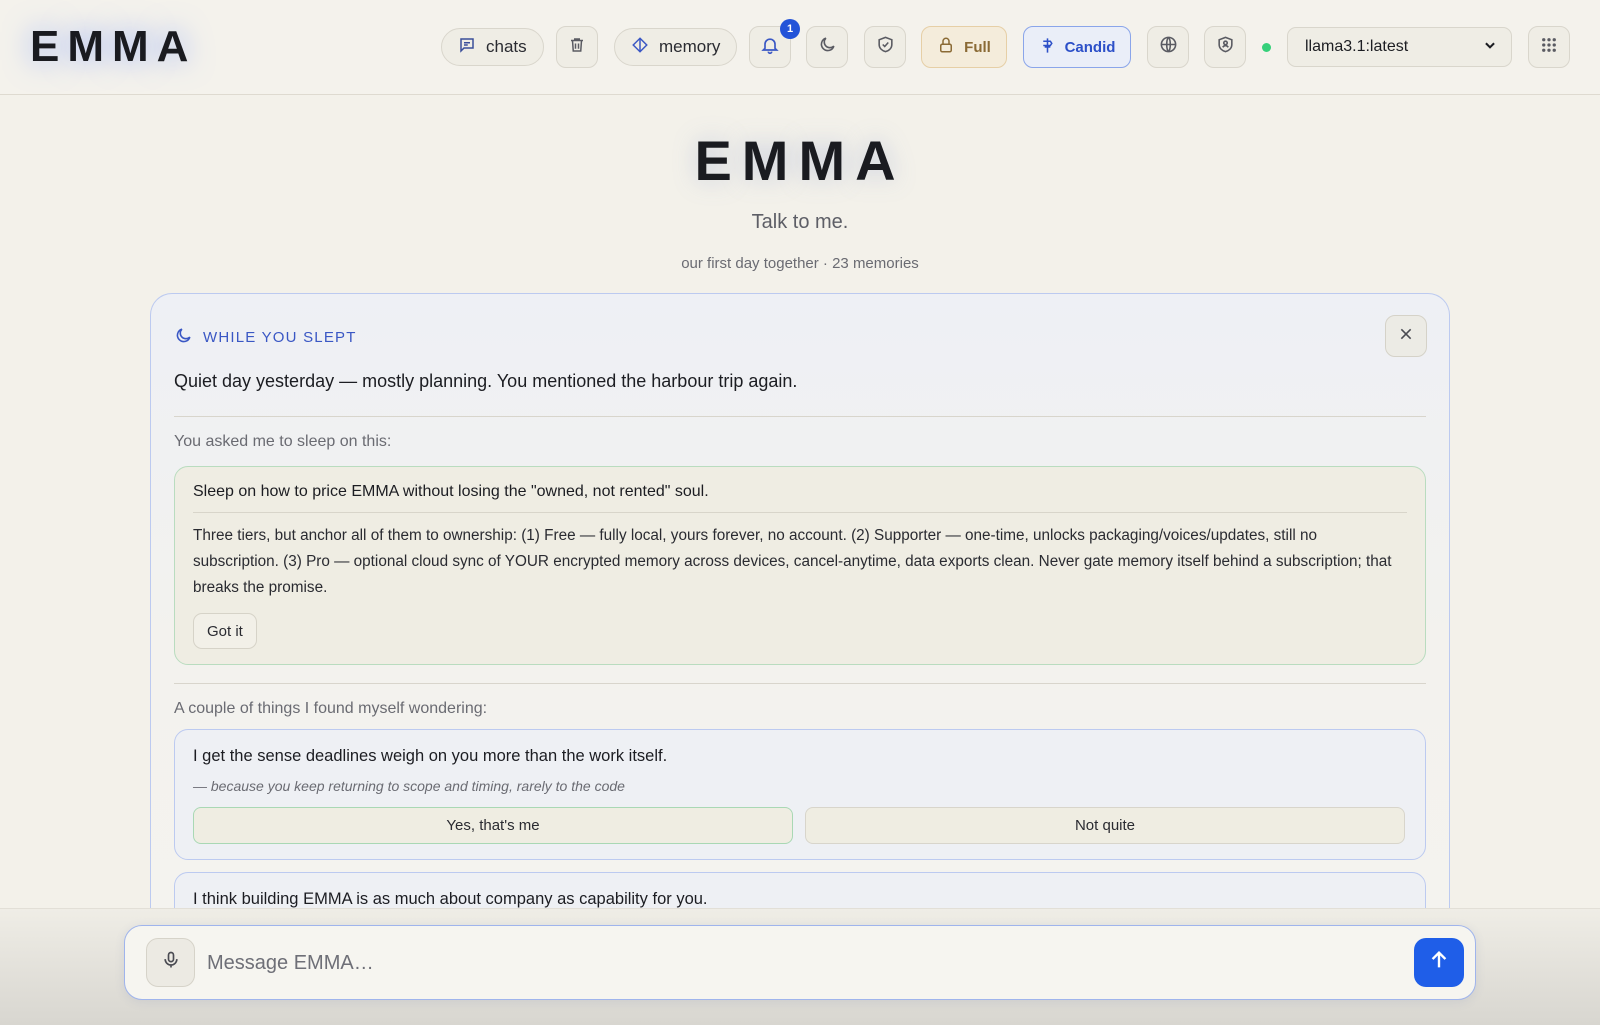 The image size is (1600, 1025). What do you see at coordinates (800, 263) in the screenshot?
I see `hero-meta: our first day together · 23 memories` at bounding box center [800, 263].